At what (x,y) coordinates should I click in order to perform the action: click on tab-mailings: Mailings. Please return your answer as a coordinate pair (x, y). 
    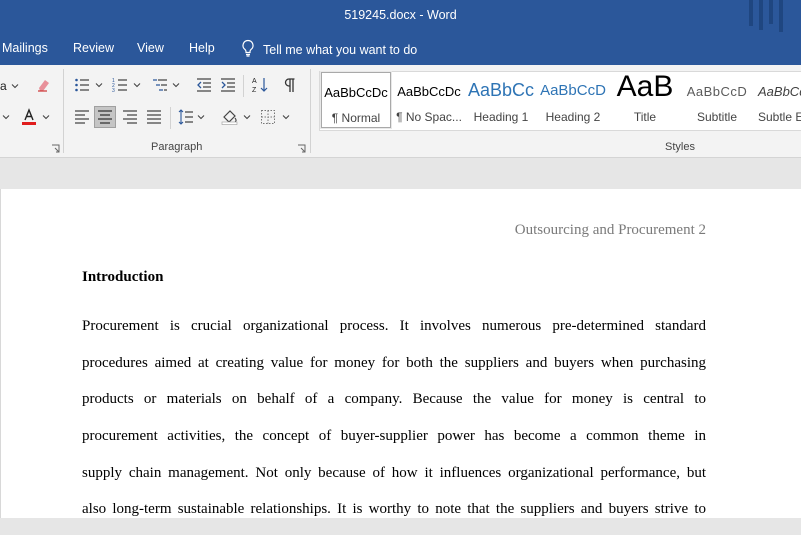
    Looking at the image, I should click on (25, 48).